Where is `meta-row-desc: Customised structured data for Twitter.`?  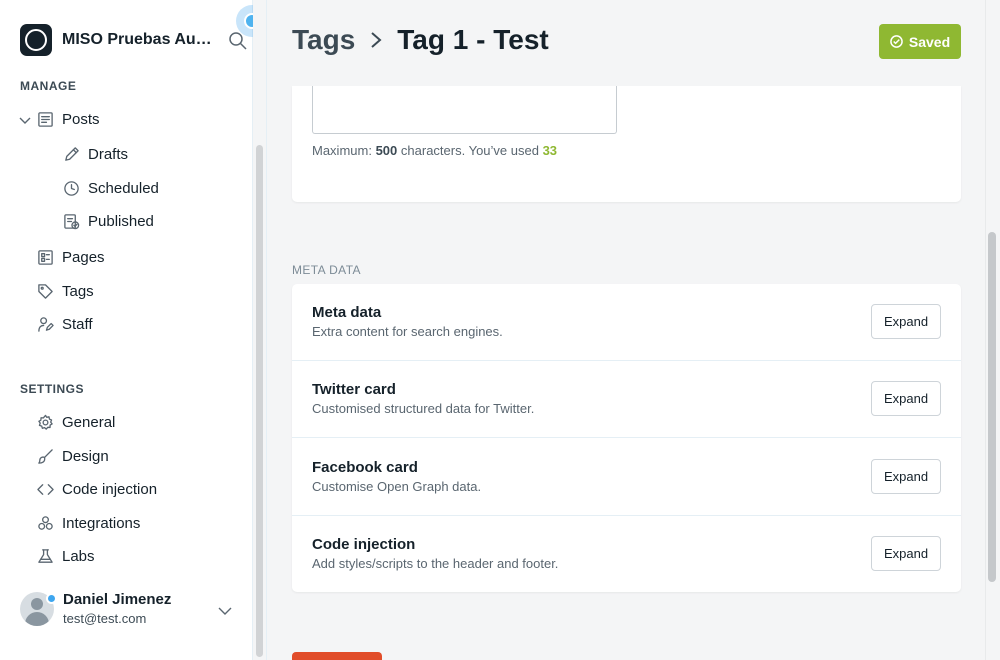
meta-row-desc: Customised structured data for Twitter. is located at coordinates (423, 408).